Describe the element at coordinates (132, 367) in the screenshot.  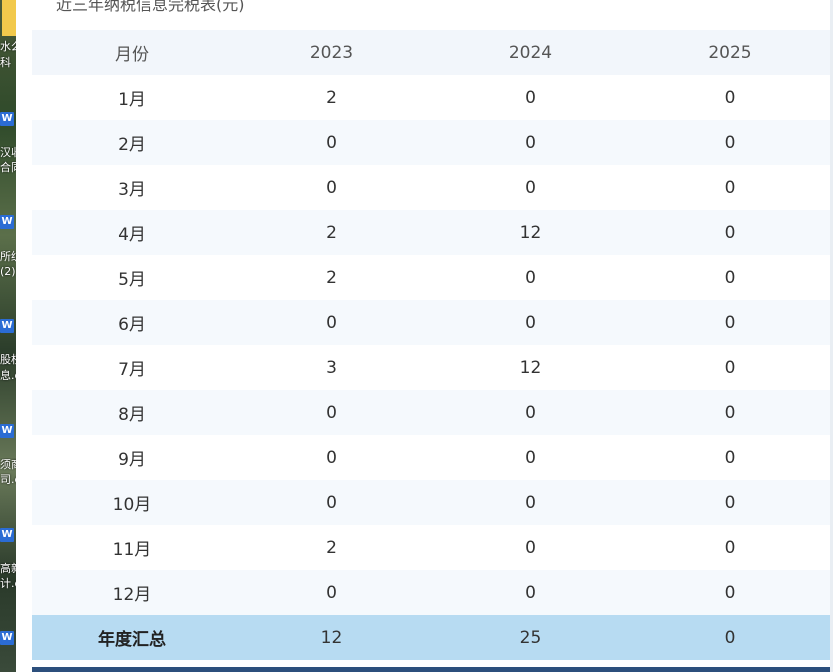
I see `month-cell: 7月` at that location.